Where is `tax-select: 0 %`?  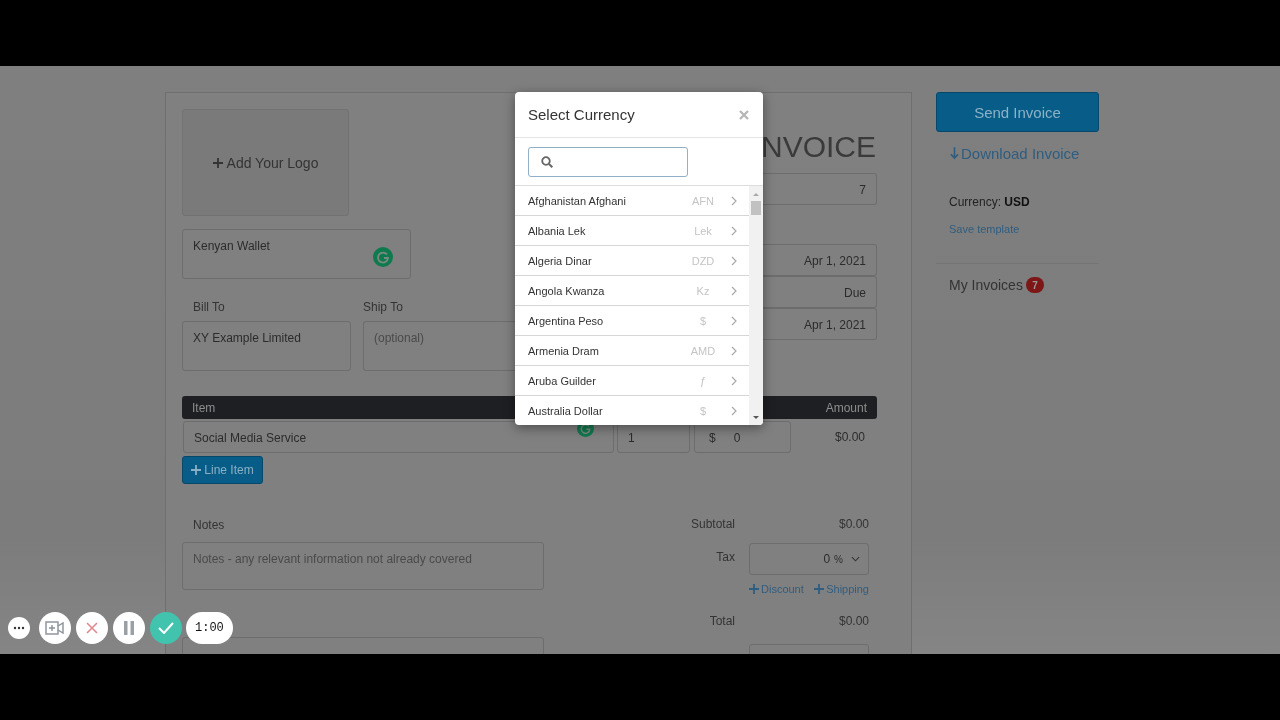
tax-select: 0 % is located at coordinates (809, 559).